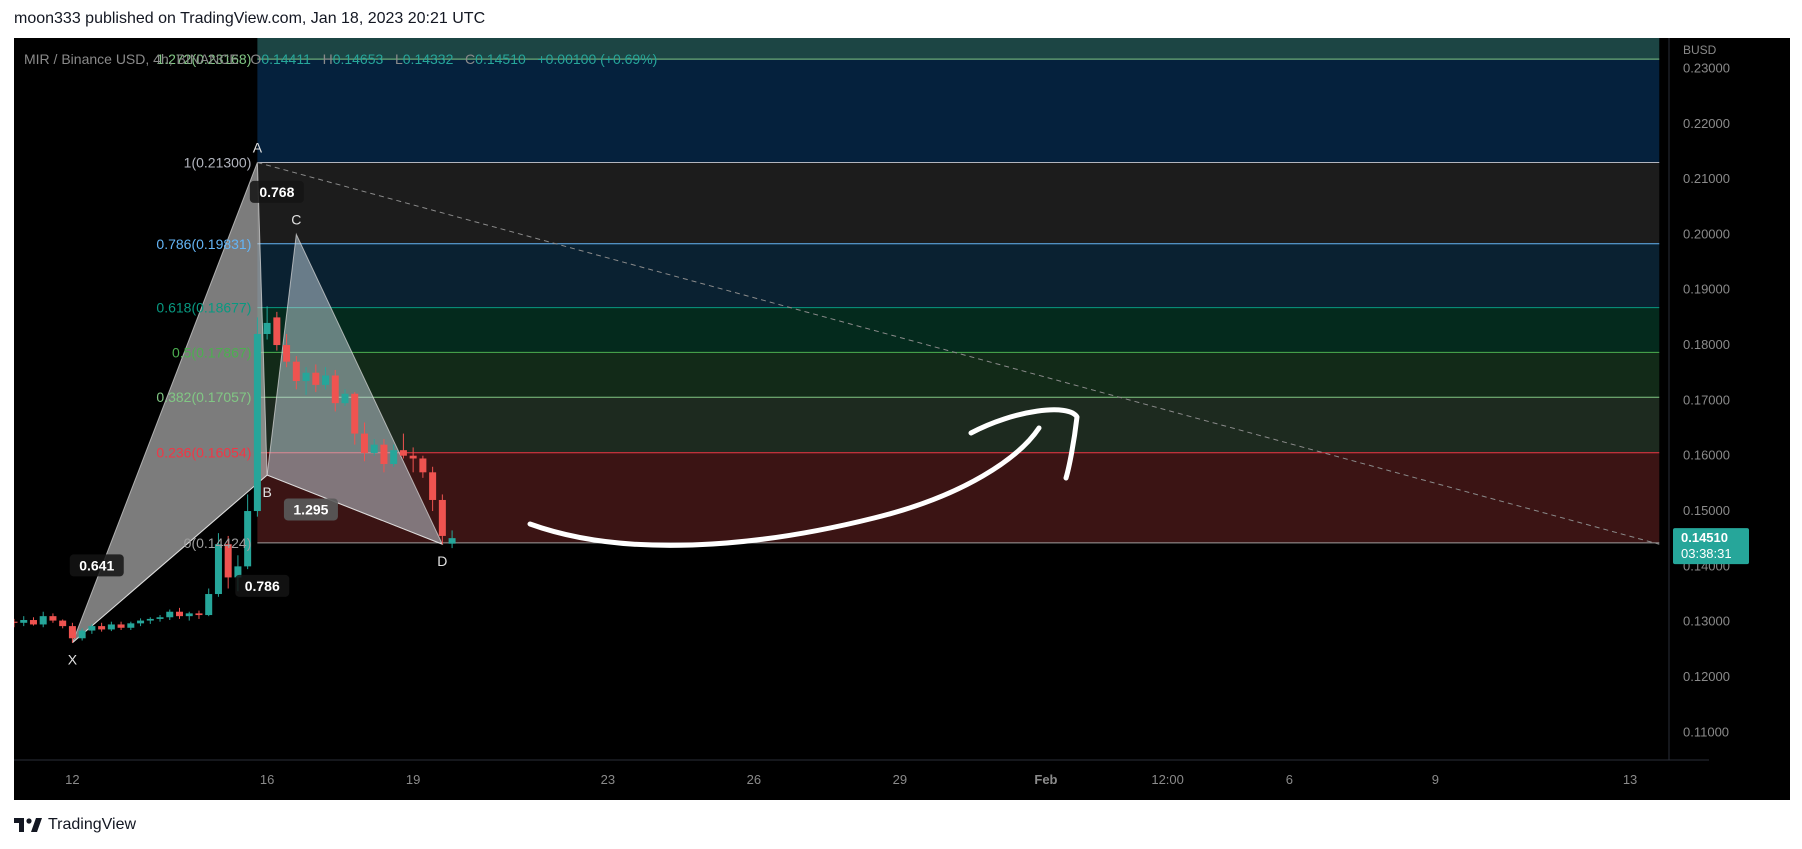  I want to click on pattern-point-X: X, so click(73, 660).